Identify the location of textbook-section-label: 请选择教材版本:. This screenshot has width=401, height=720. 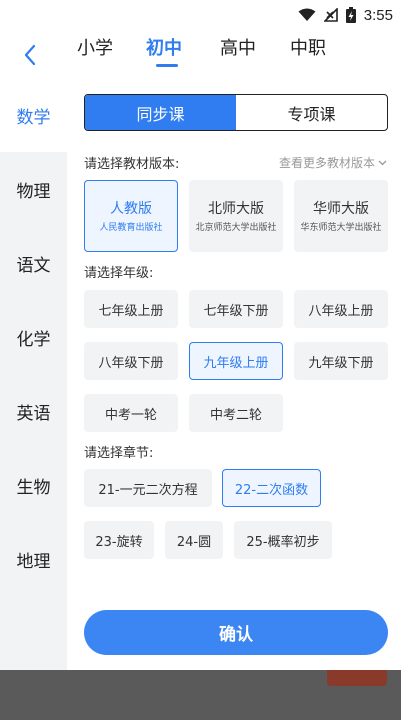
(132, 164).